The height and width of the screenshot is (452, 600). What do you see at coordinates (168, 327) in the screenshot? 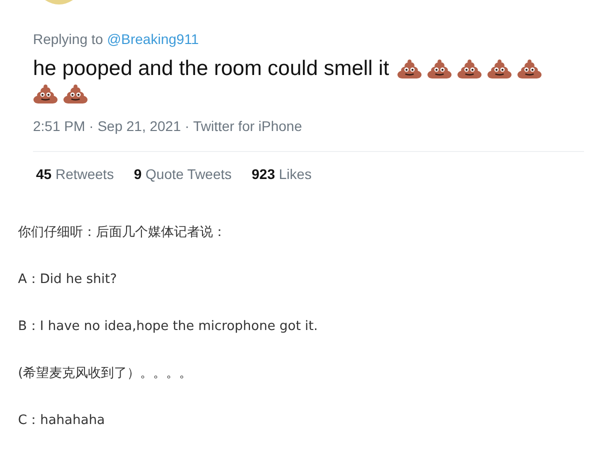
I see `article-paragraph: B：I have no idea,hope the microphone got it.` at bounding box center [168, 327].